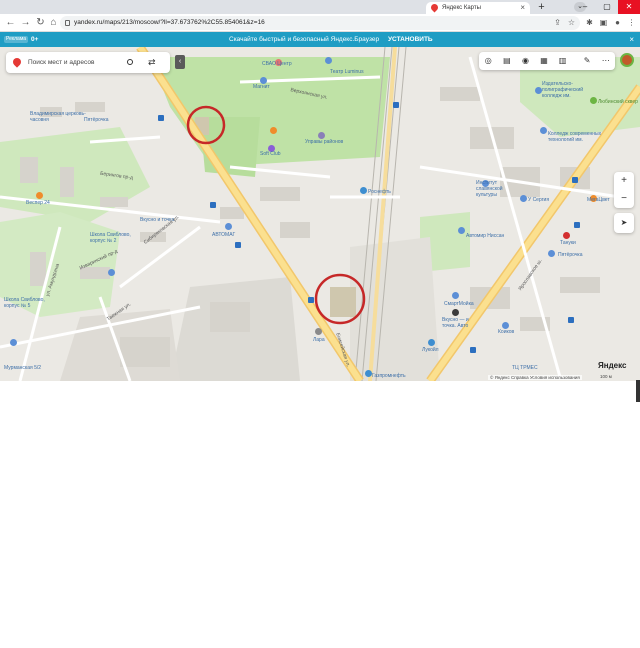 The height and width of the screenshot is (648, 640). Describe the element at coordinates (562, 61) in the screenshot. I see `parking-icon: ▥` at that location.